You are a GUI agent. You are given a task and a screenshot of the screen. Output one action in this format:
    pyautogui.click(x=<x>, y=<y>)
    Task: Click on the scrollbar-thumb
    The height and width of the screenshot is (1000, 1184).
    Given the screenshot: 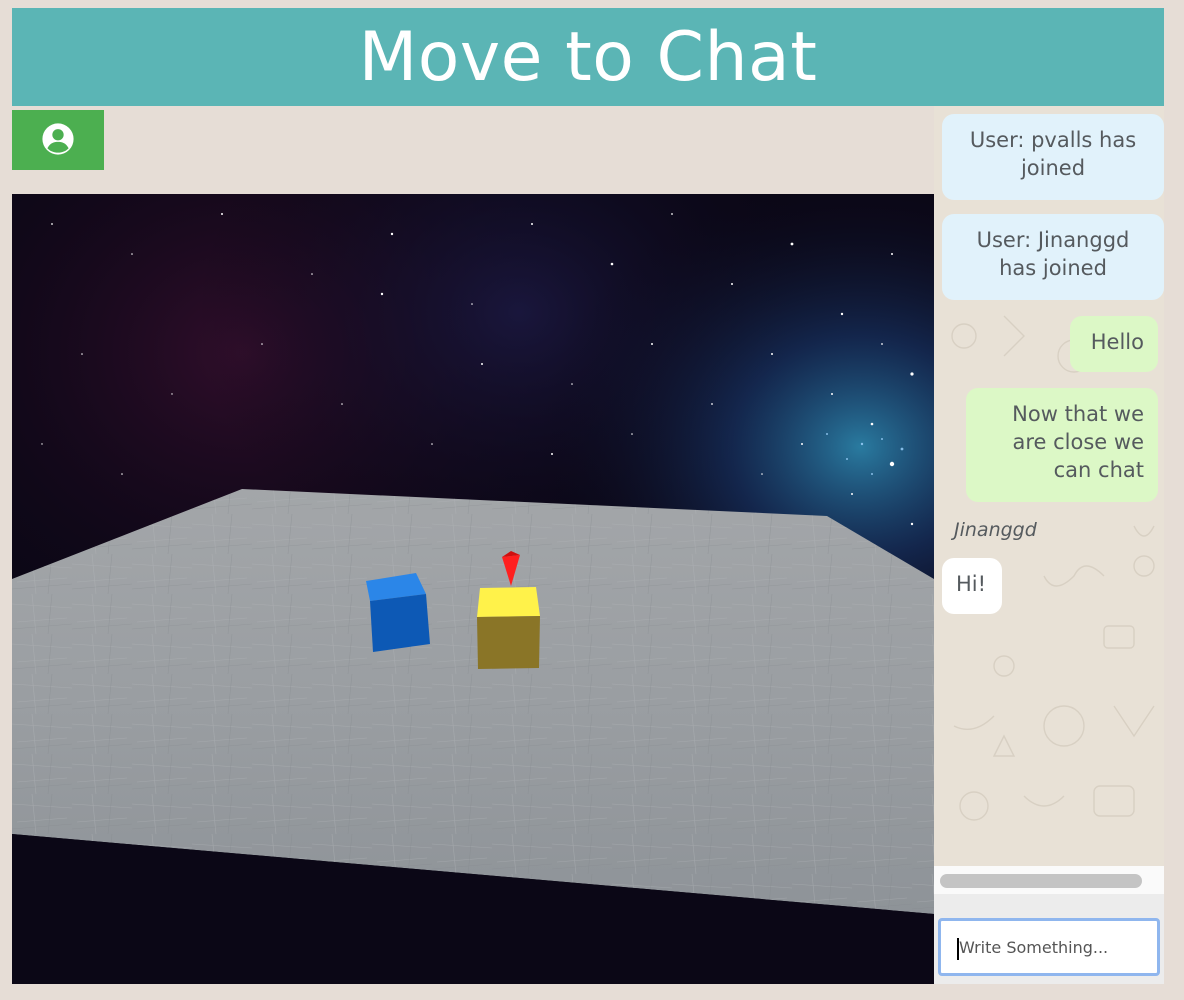 What is the action you would take?
    pyautogui.click(x=1041, y=881)
    